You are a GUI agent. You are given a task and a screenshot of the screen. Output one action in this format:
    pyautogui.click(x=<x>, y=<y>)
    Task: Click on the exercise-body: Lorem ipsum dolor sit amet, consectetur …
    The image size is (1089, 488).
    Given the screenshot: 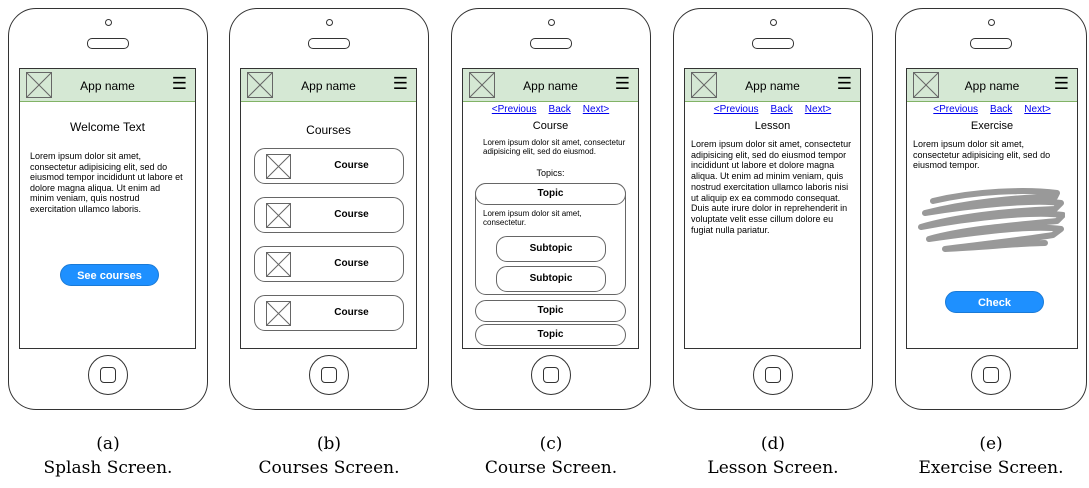 What is the action you would take?
    pyautogui.click(x=982, y=154)
    